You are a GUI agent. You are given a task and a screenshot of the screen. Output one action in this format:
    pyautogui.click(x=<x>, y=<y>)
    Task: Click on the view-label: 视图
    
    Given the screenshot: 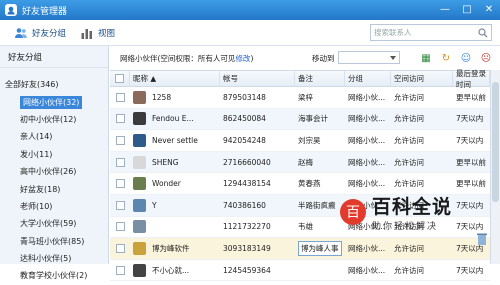 What is the action you would take?
    pyautogui.click(x=107, y=33)
    